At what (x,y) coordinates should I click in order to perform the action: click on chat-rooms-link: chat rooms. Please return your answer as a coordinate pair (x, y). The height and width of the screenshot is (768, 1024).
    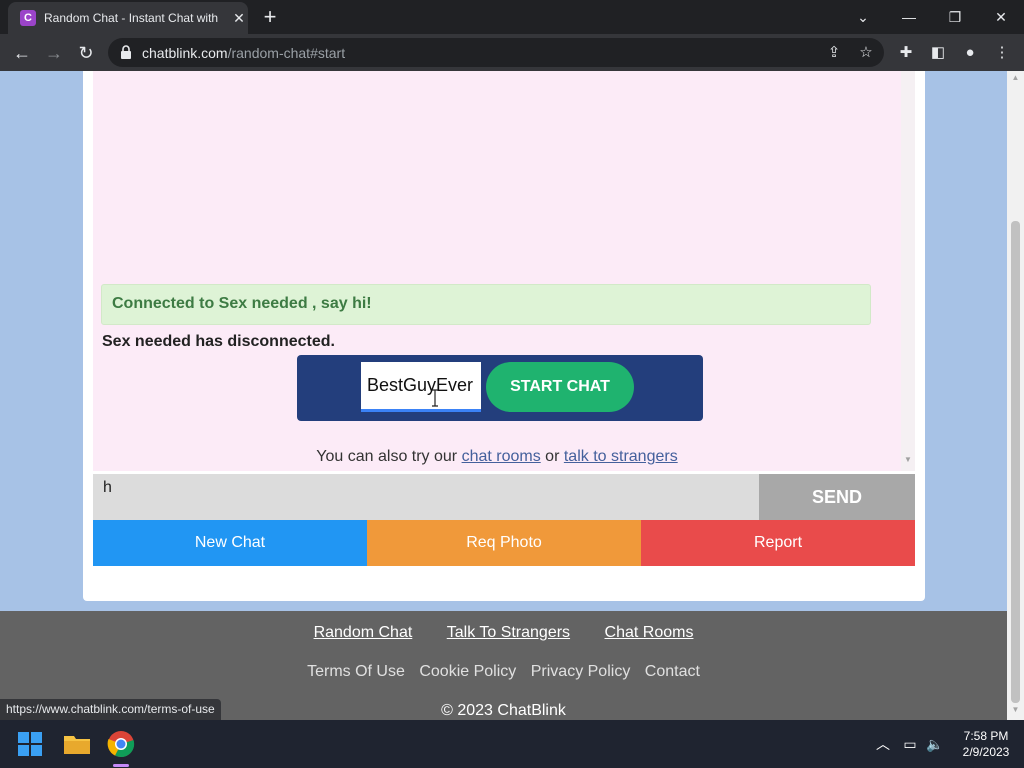
    Looking at the image, I should click on (501, 456).